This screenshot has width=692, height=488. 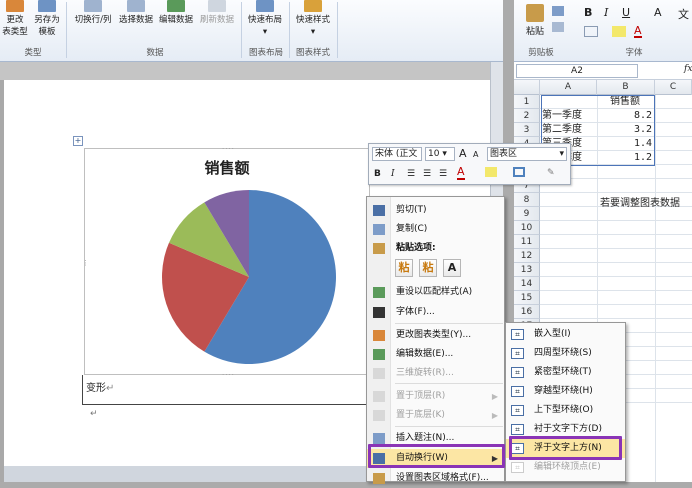 What do you see at coordinates (565, 353) in the screenshot?
I see `wrap-option-item: ⌗ 四周型环绕(S)` at bounding box center [565, 353].